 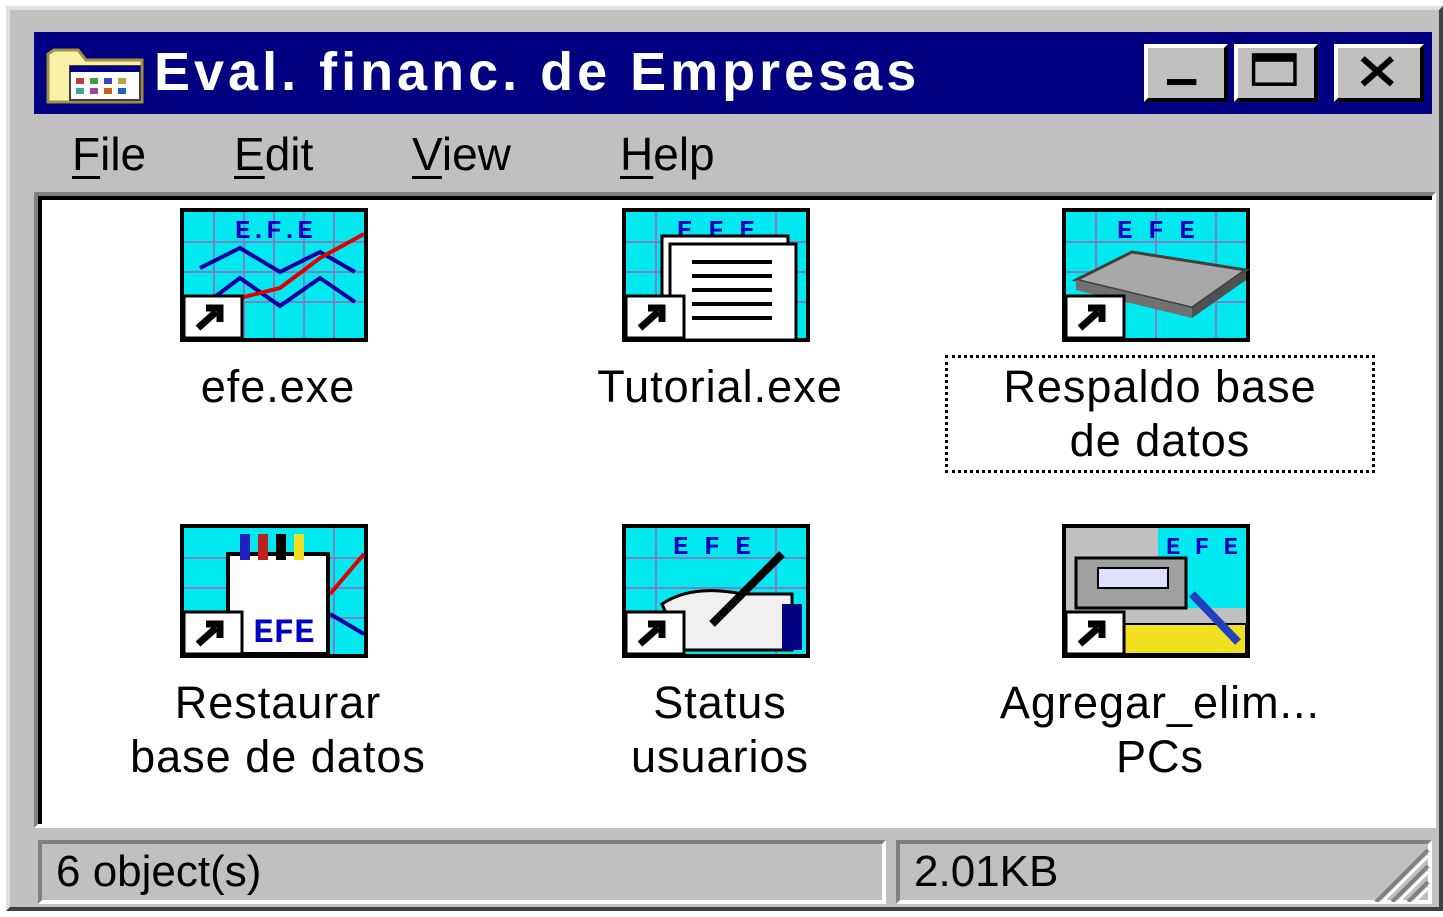 What do you see at coordinates (273, 154) in the screenshot?
I see `menu-edit: Edit` at bounding box center [273, 154].